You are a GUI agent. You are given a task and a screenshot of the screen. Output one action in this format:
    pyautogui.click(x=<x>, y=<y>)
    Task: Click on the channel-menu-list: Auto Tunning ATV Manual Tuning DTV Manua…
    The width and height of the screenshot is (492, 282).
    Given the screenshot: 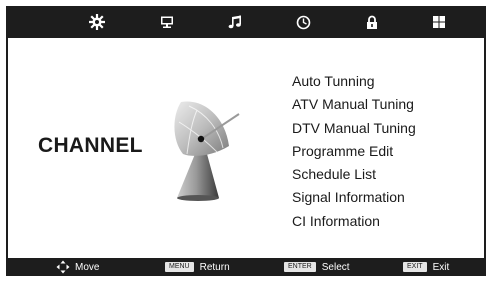 What is the action you would take?
    pyautogui.click(x=354, y=151)
    